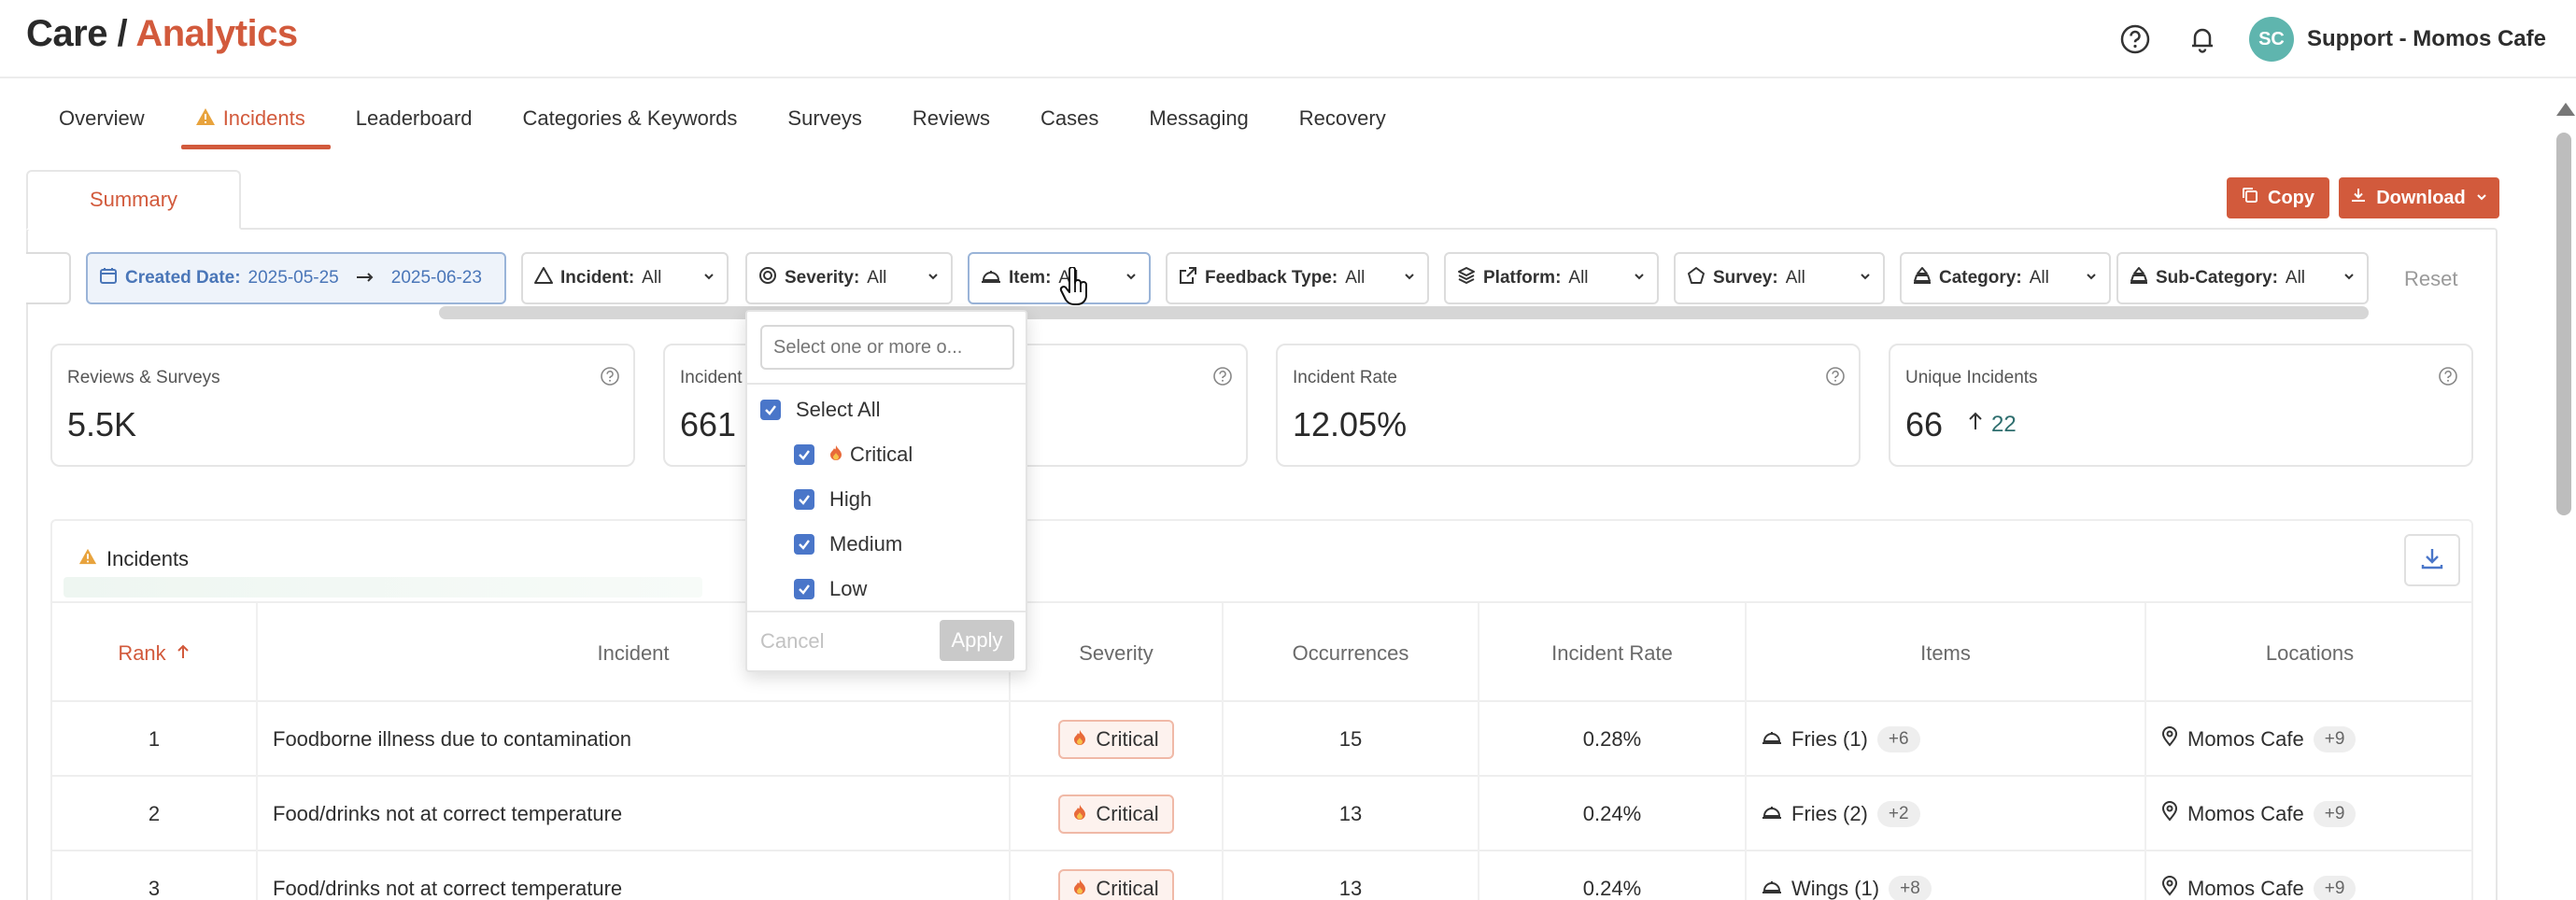  Describe the element at coordinates (414, 121) in the screenshot. I see `tab-leaderboard: Leaderboard` at that location.